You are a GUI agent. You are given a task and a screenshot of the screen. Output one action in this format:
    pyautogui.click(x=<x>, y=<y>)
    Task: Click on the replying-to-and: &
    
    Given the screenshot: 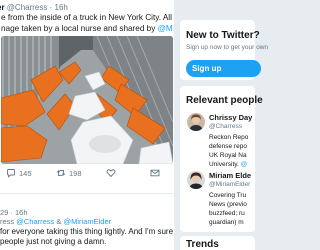 What is the action you would take?
    pyautogui.click(x=60, y=221)
    